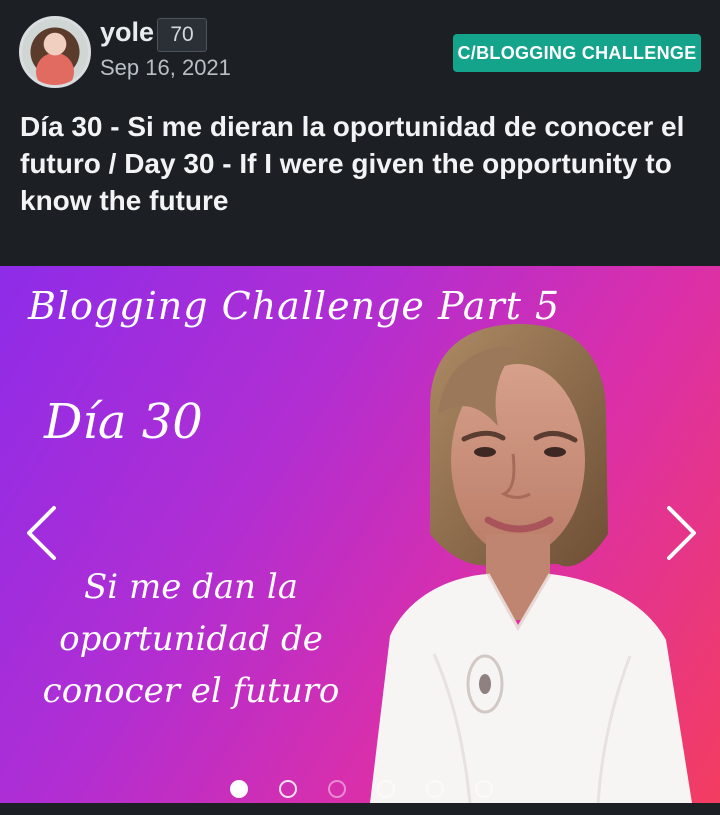 This screenshot has height=815, width=720. Describe the element at coordinates (165, 67) in the screenshot. I see `post-date: Sep 16, 2021` at that location.